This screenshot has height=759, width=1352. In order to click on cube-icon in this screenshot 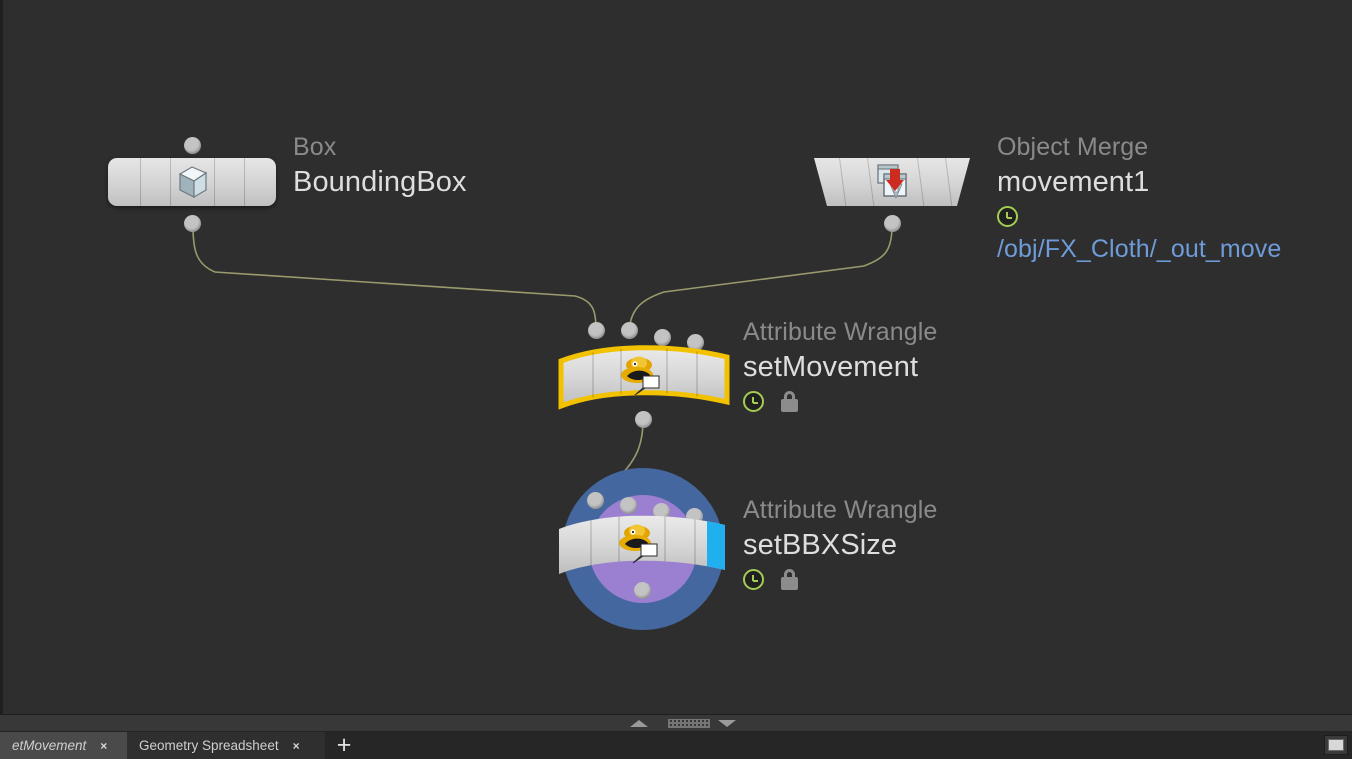, I will do `click(193, 182)`.